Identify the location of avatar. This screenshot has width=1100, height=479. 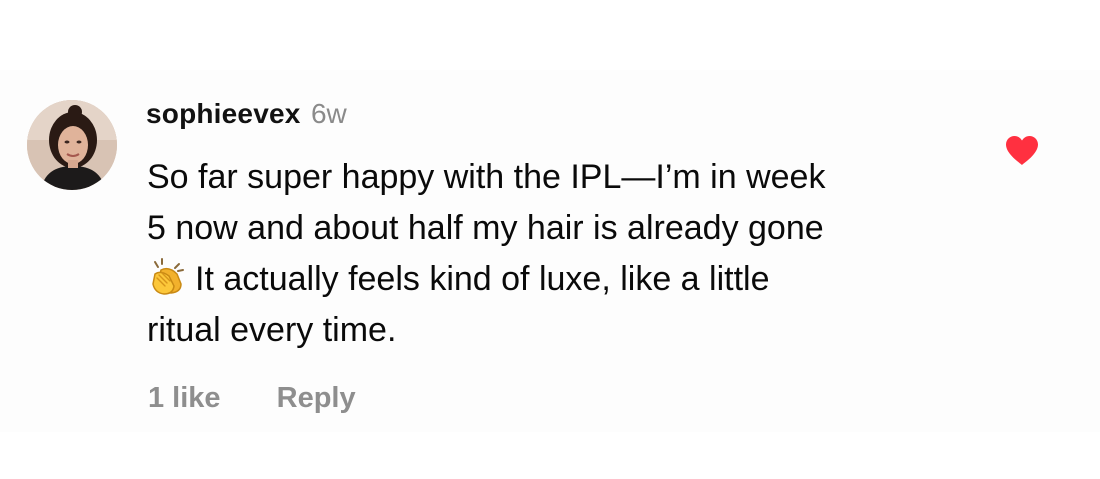
(72, 145).